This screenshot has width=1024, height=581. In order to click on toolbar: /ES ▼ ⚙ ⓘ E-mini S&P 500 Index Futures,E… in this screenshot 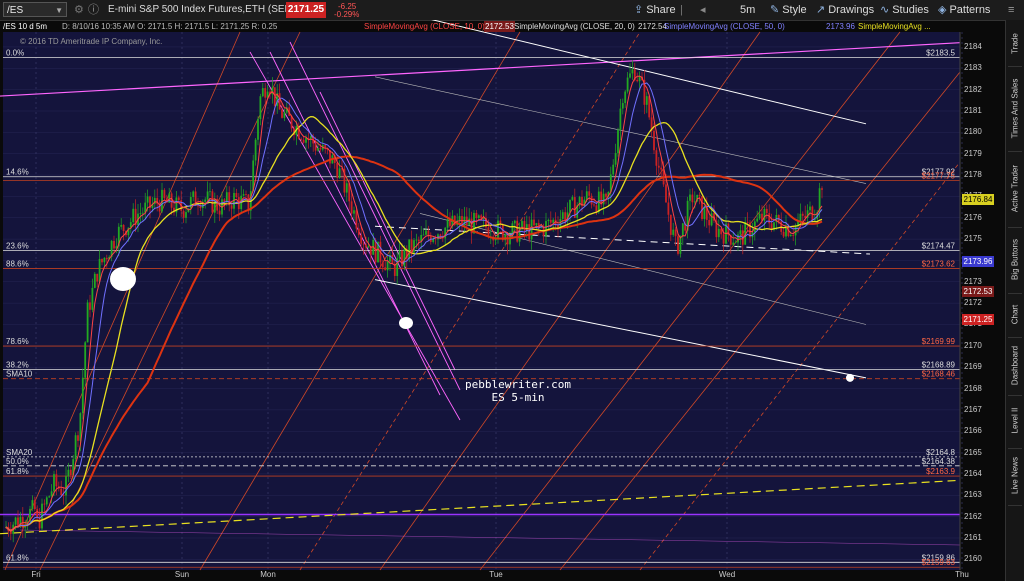, I will do `click(512, 10)`.